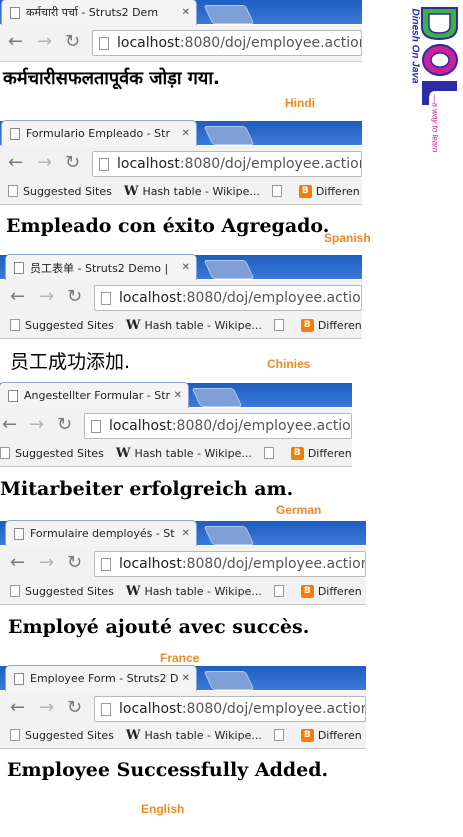 This screenshot has height=837, width=463. Describe the element at coordinates (94, 395) in the screenshot. I see `browser-tab: Angestellter Formular - Str ✕` at that location.